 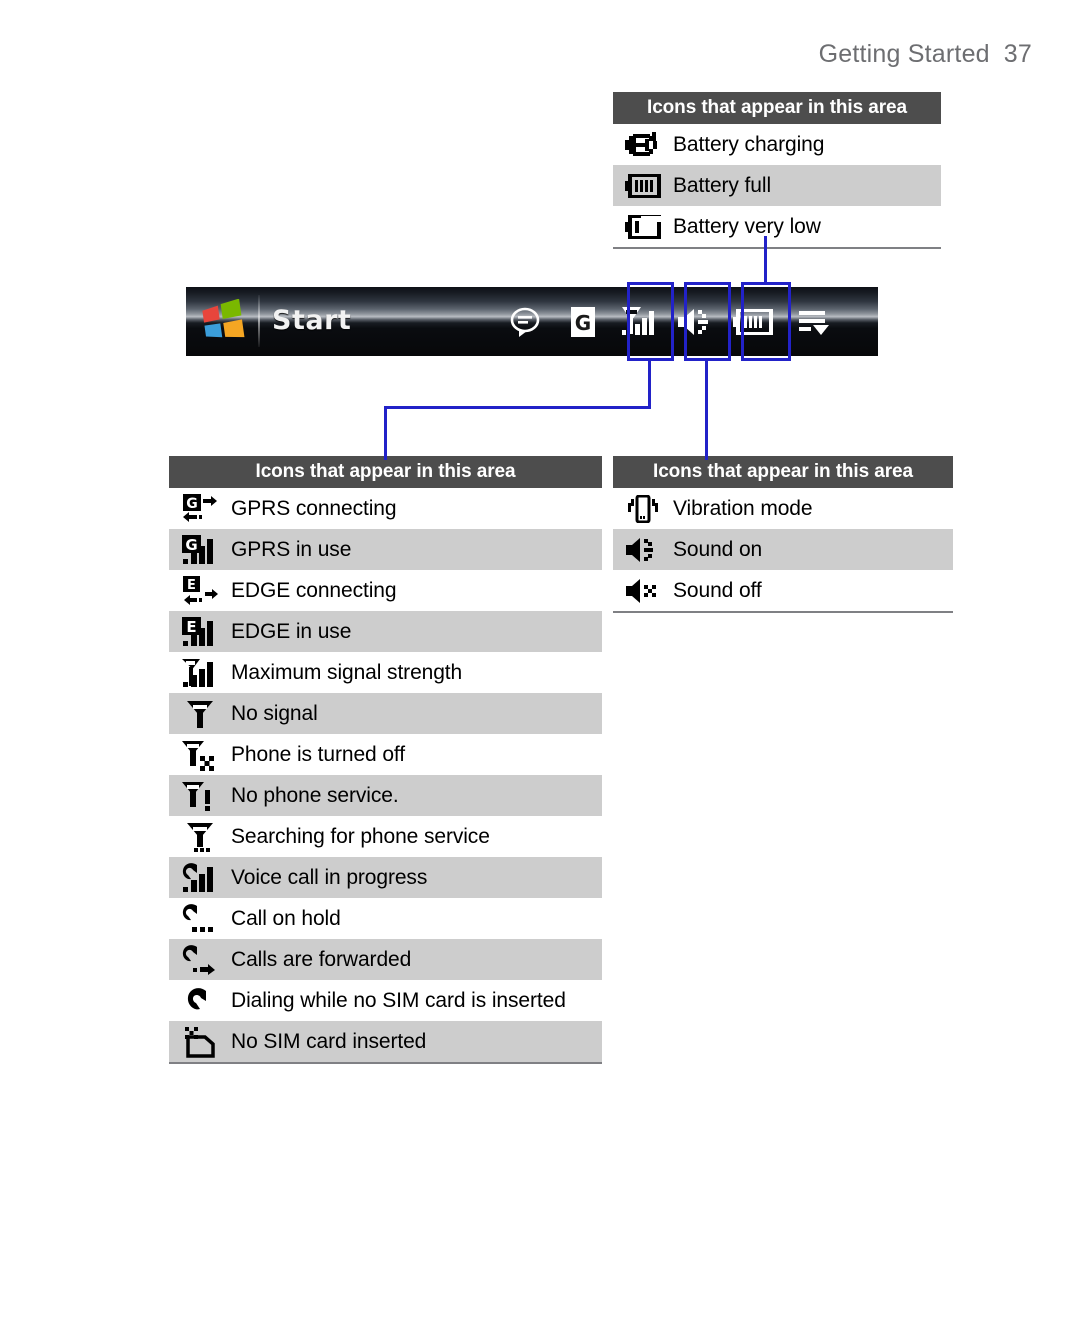 What do you see at coordinates (813, 322) in the screenshot?
I see `menu-icon` at bounding box center [813, 322].